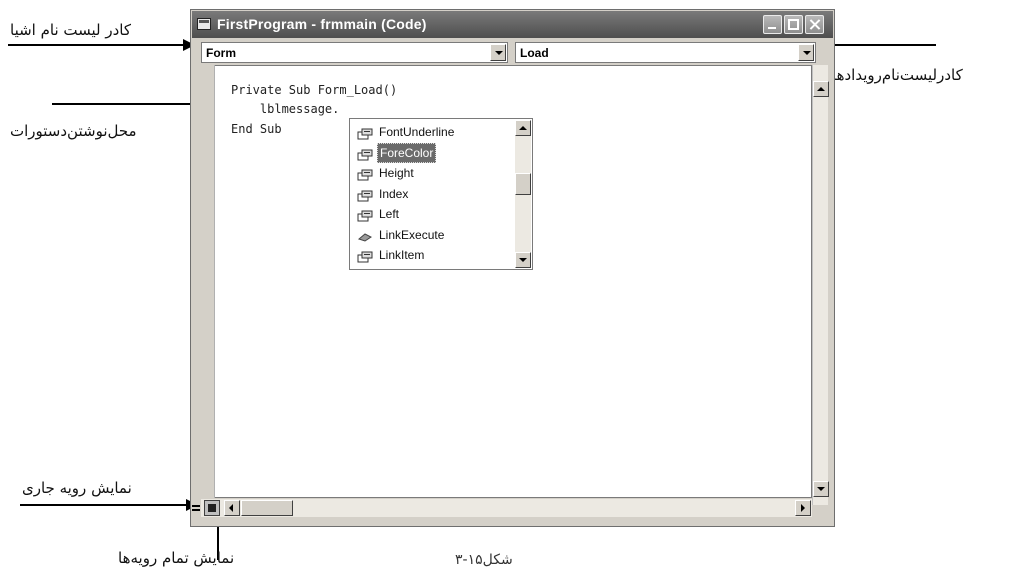 This screenshot has width=1016, height=577. I want to click on annotation-object-list: کادر لیست نام اشیا, so click(71, 30).